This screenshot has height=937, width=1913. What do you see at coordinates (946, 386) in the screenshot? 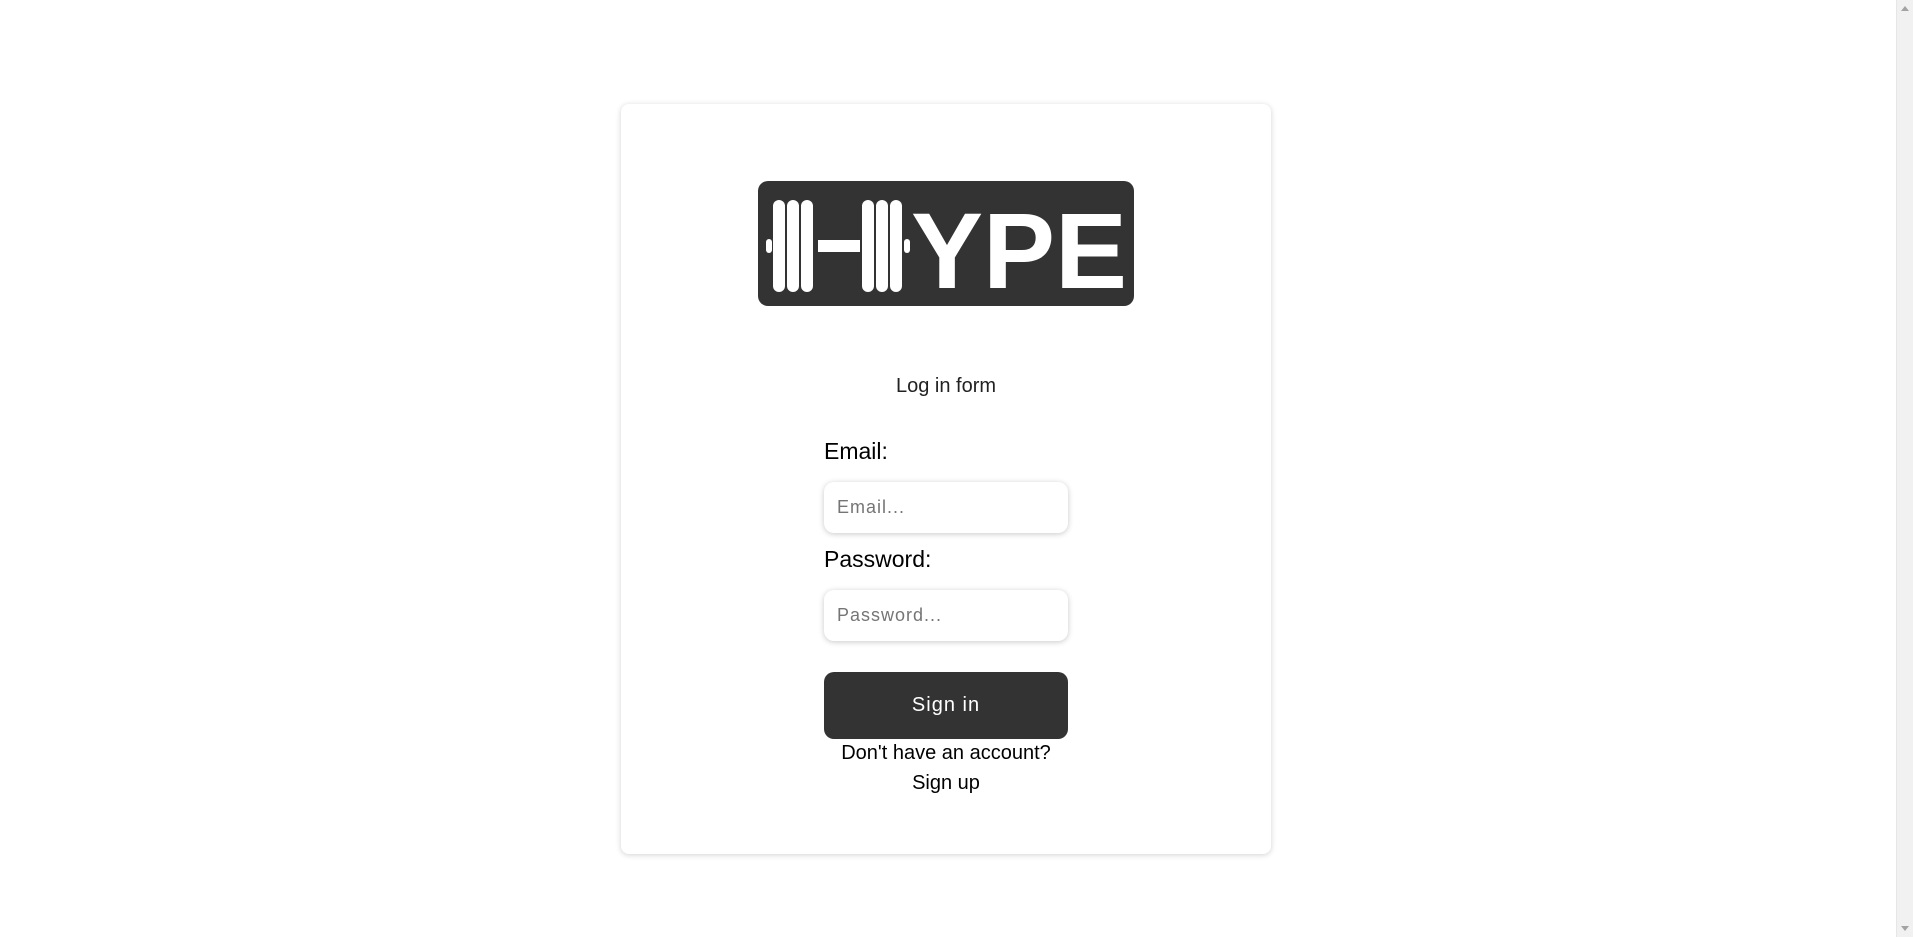
I see `form-title: Log in form` at bounding box center [946, 386].